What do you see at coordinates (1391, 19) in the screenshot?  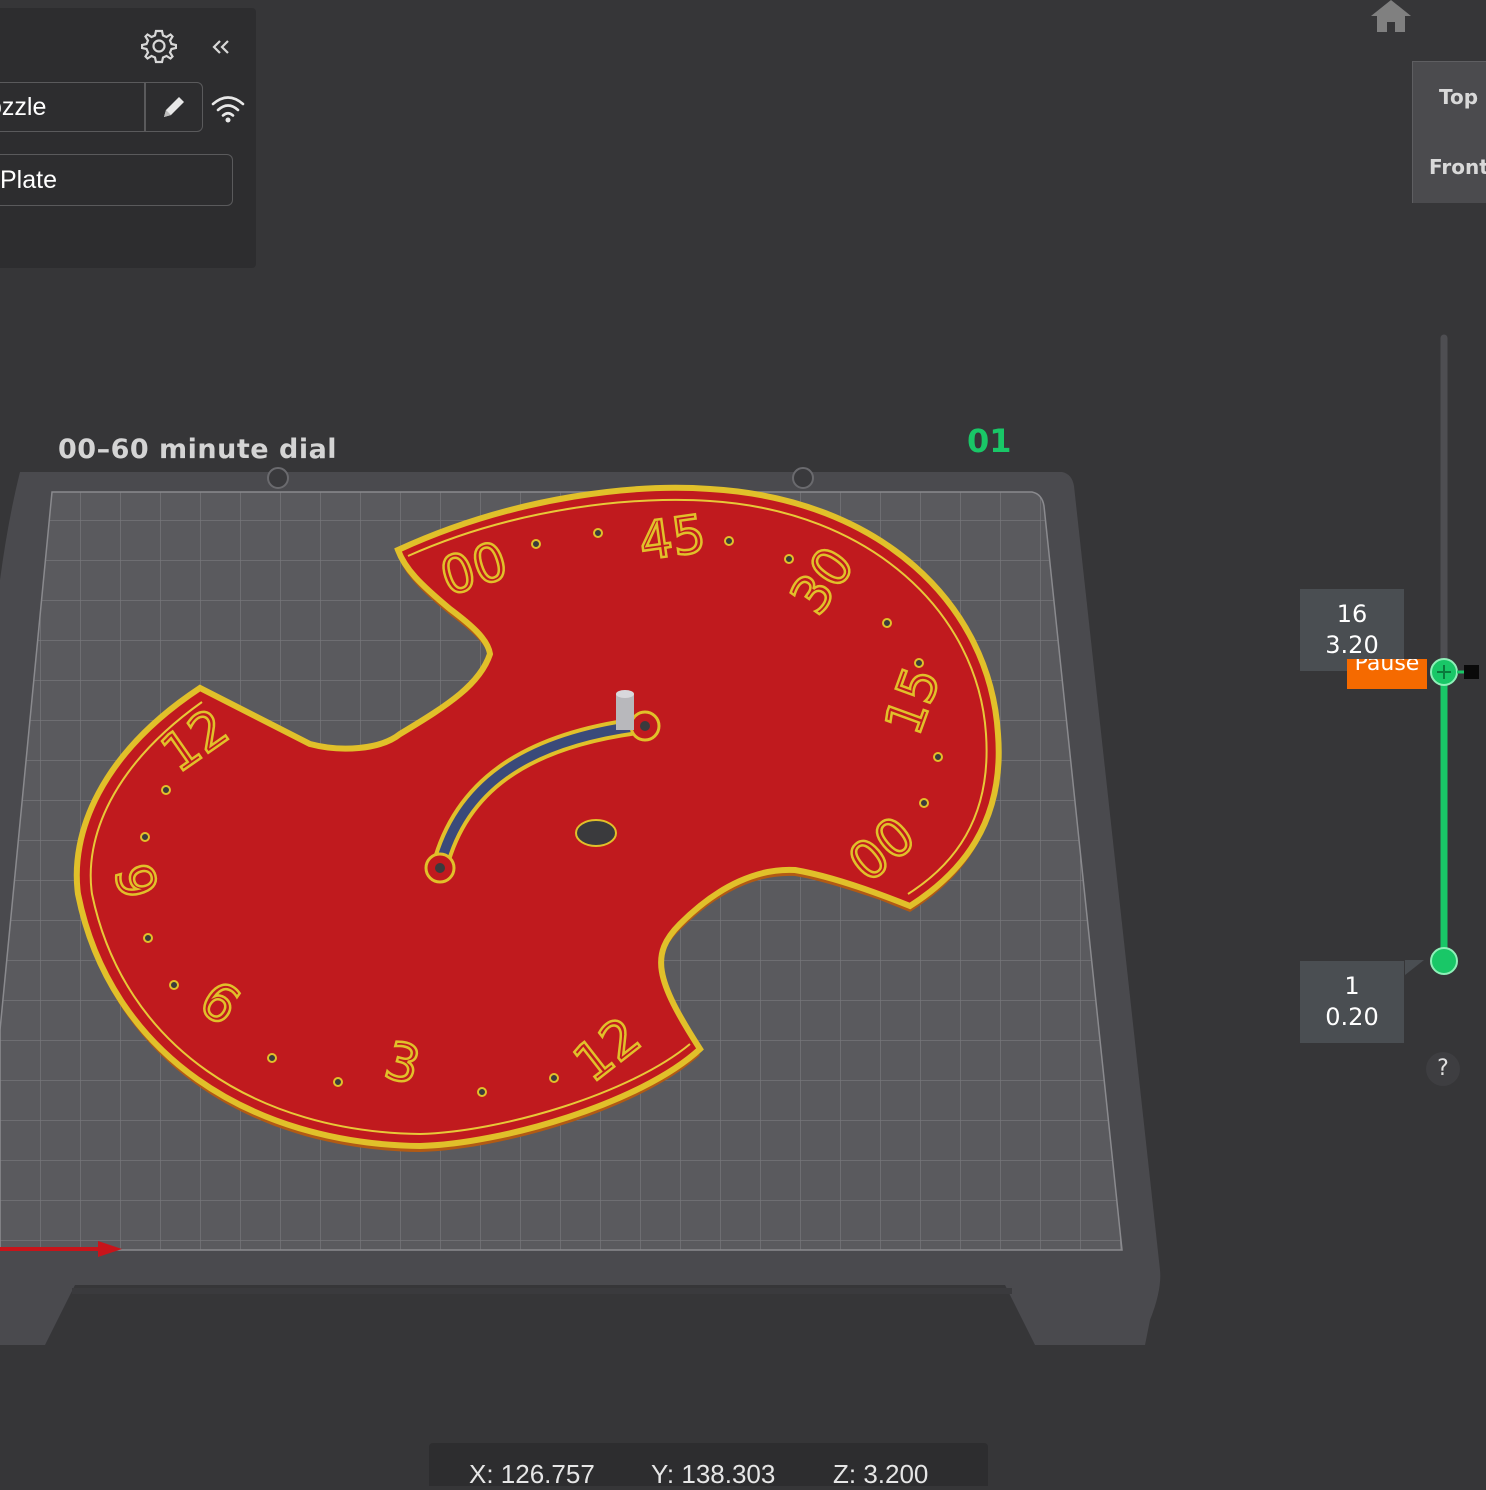 I see `home-icon` at bounding box center [1391, 19].